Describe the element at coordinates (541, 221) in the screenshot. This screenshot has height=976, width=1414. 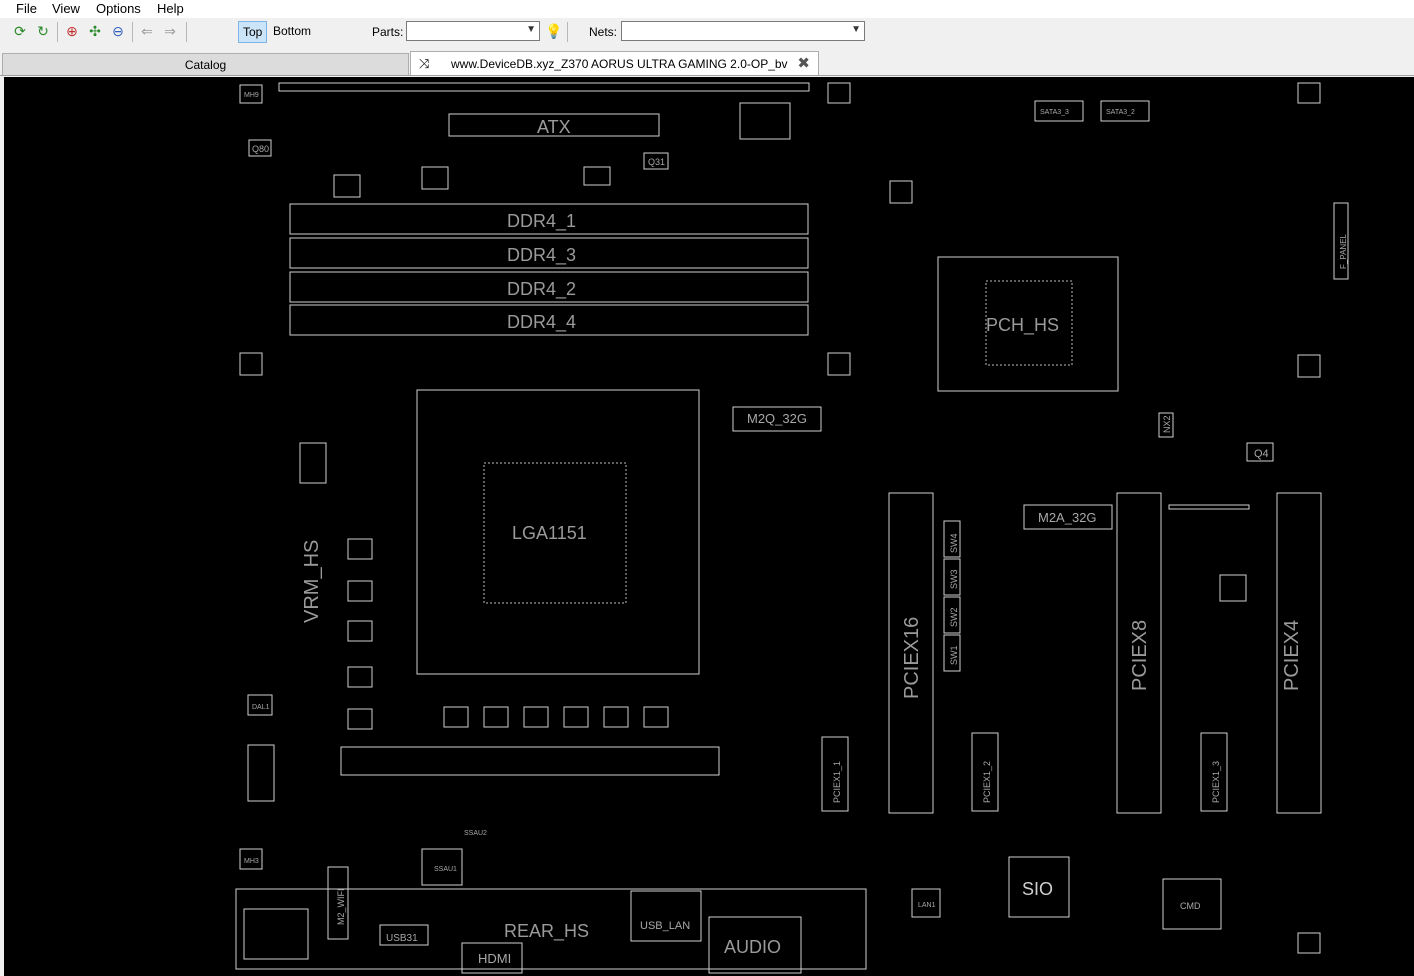
I see `ddr4-1-label: DDR4_1` at that location.